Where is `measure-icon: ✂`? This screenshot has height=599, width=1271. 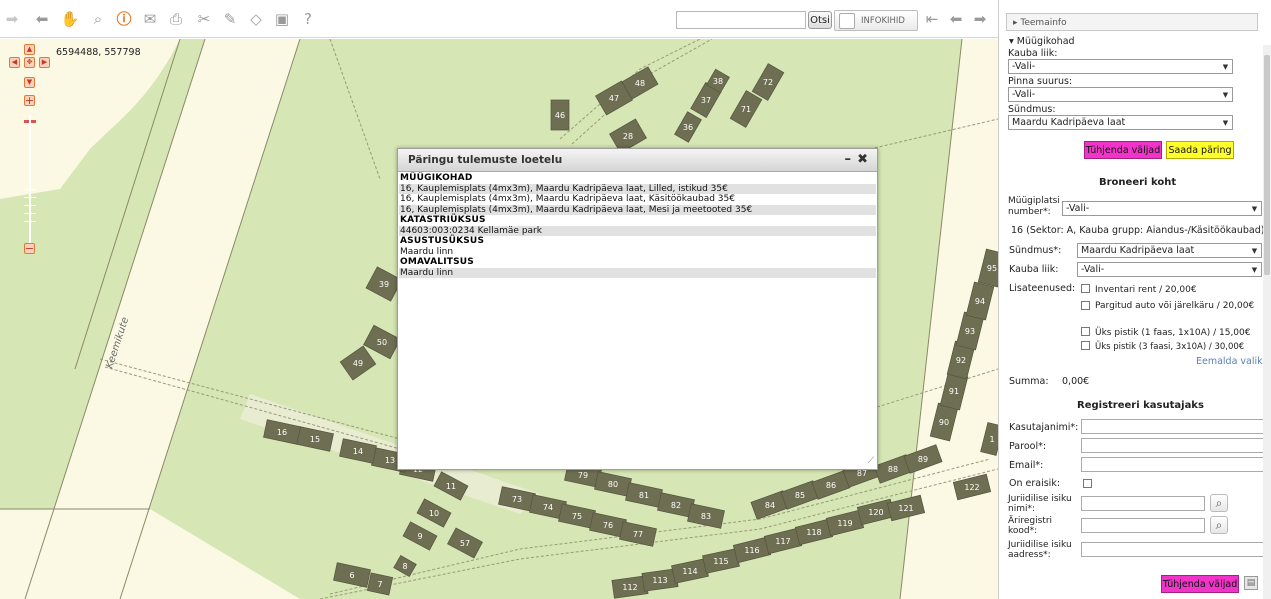 measure-icon: ✂ is located at coordinates (204, 19).